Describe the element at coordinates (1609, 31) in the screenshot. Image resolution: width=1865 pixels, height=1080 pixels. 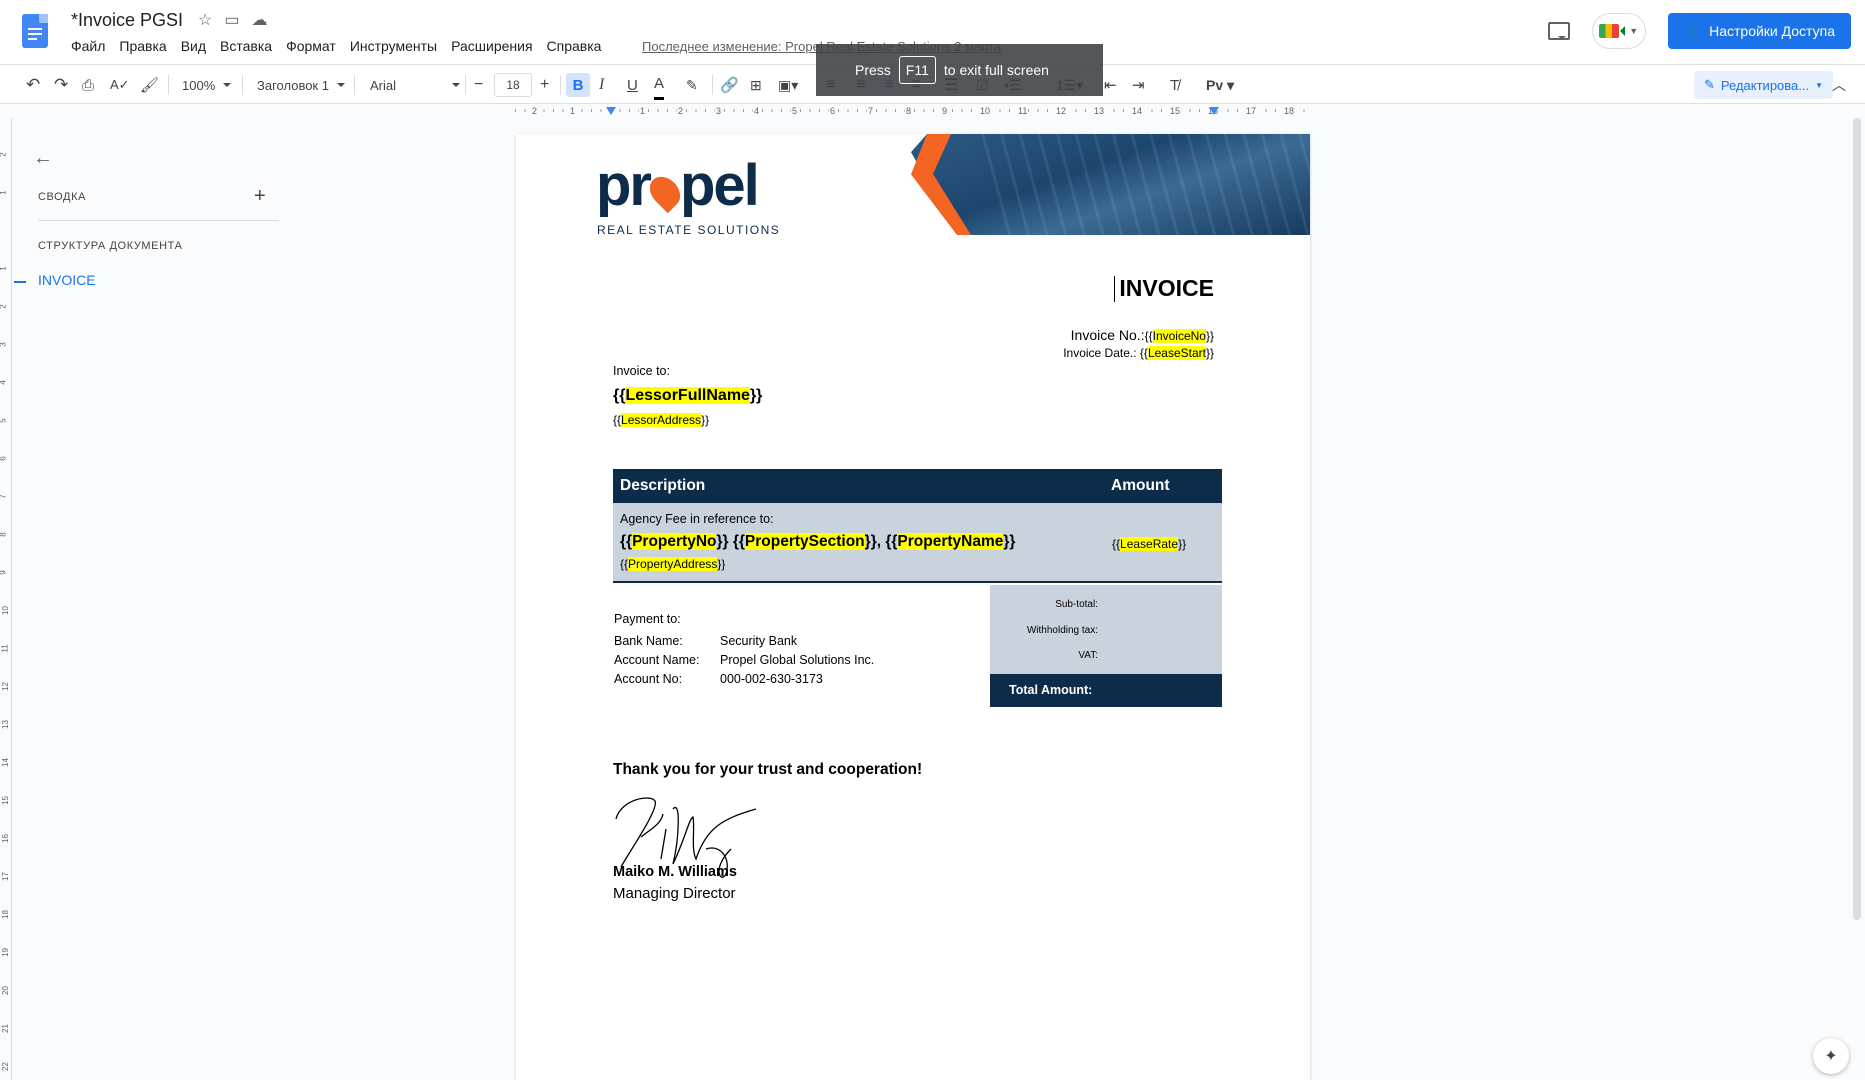
I see `meet-camera-icon` at that location.